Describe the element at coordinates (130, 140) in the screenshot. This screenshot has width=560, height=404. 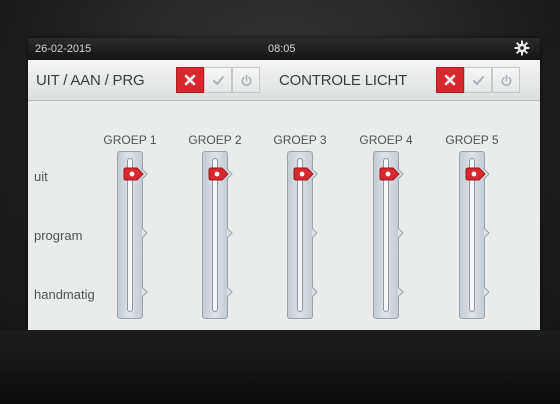
I see `group-title-1: GROEP 1` at that location.